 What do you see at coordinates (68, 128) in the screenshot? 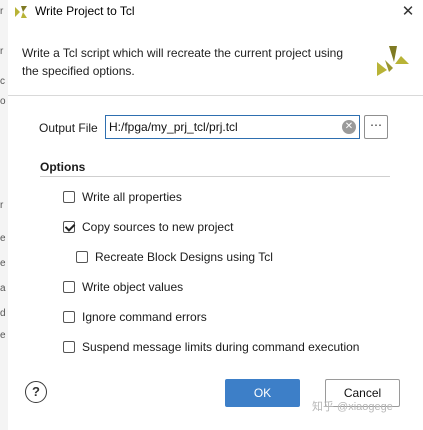
I see `output-file-label: Output File` at bounding box center [68, 128].